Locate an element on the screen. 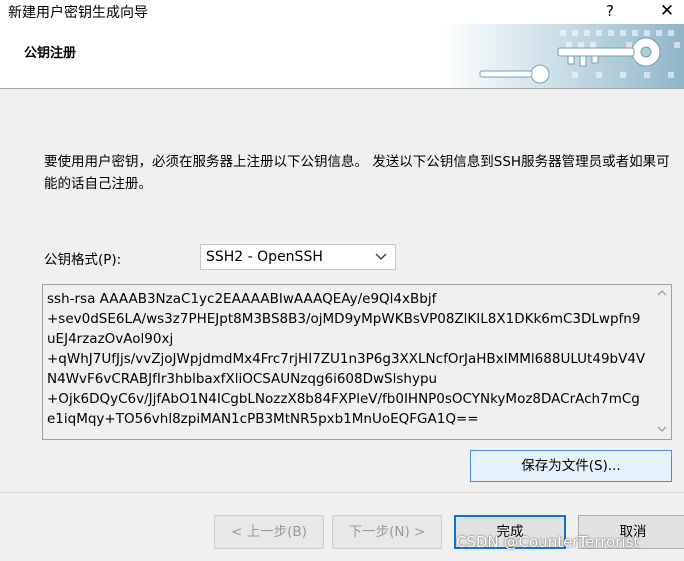 The image size is (684, 561). back-button: < 上一步(B) is located at coordinates (269, 532).